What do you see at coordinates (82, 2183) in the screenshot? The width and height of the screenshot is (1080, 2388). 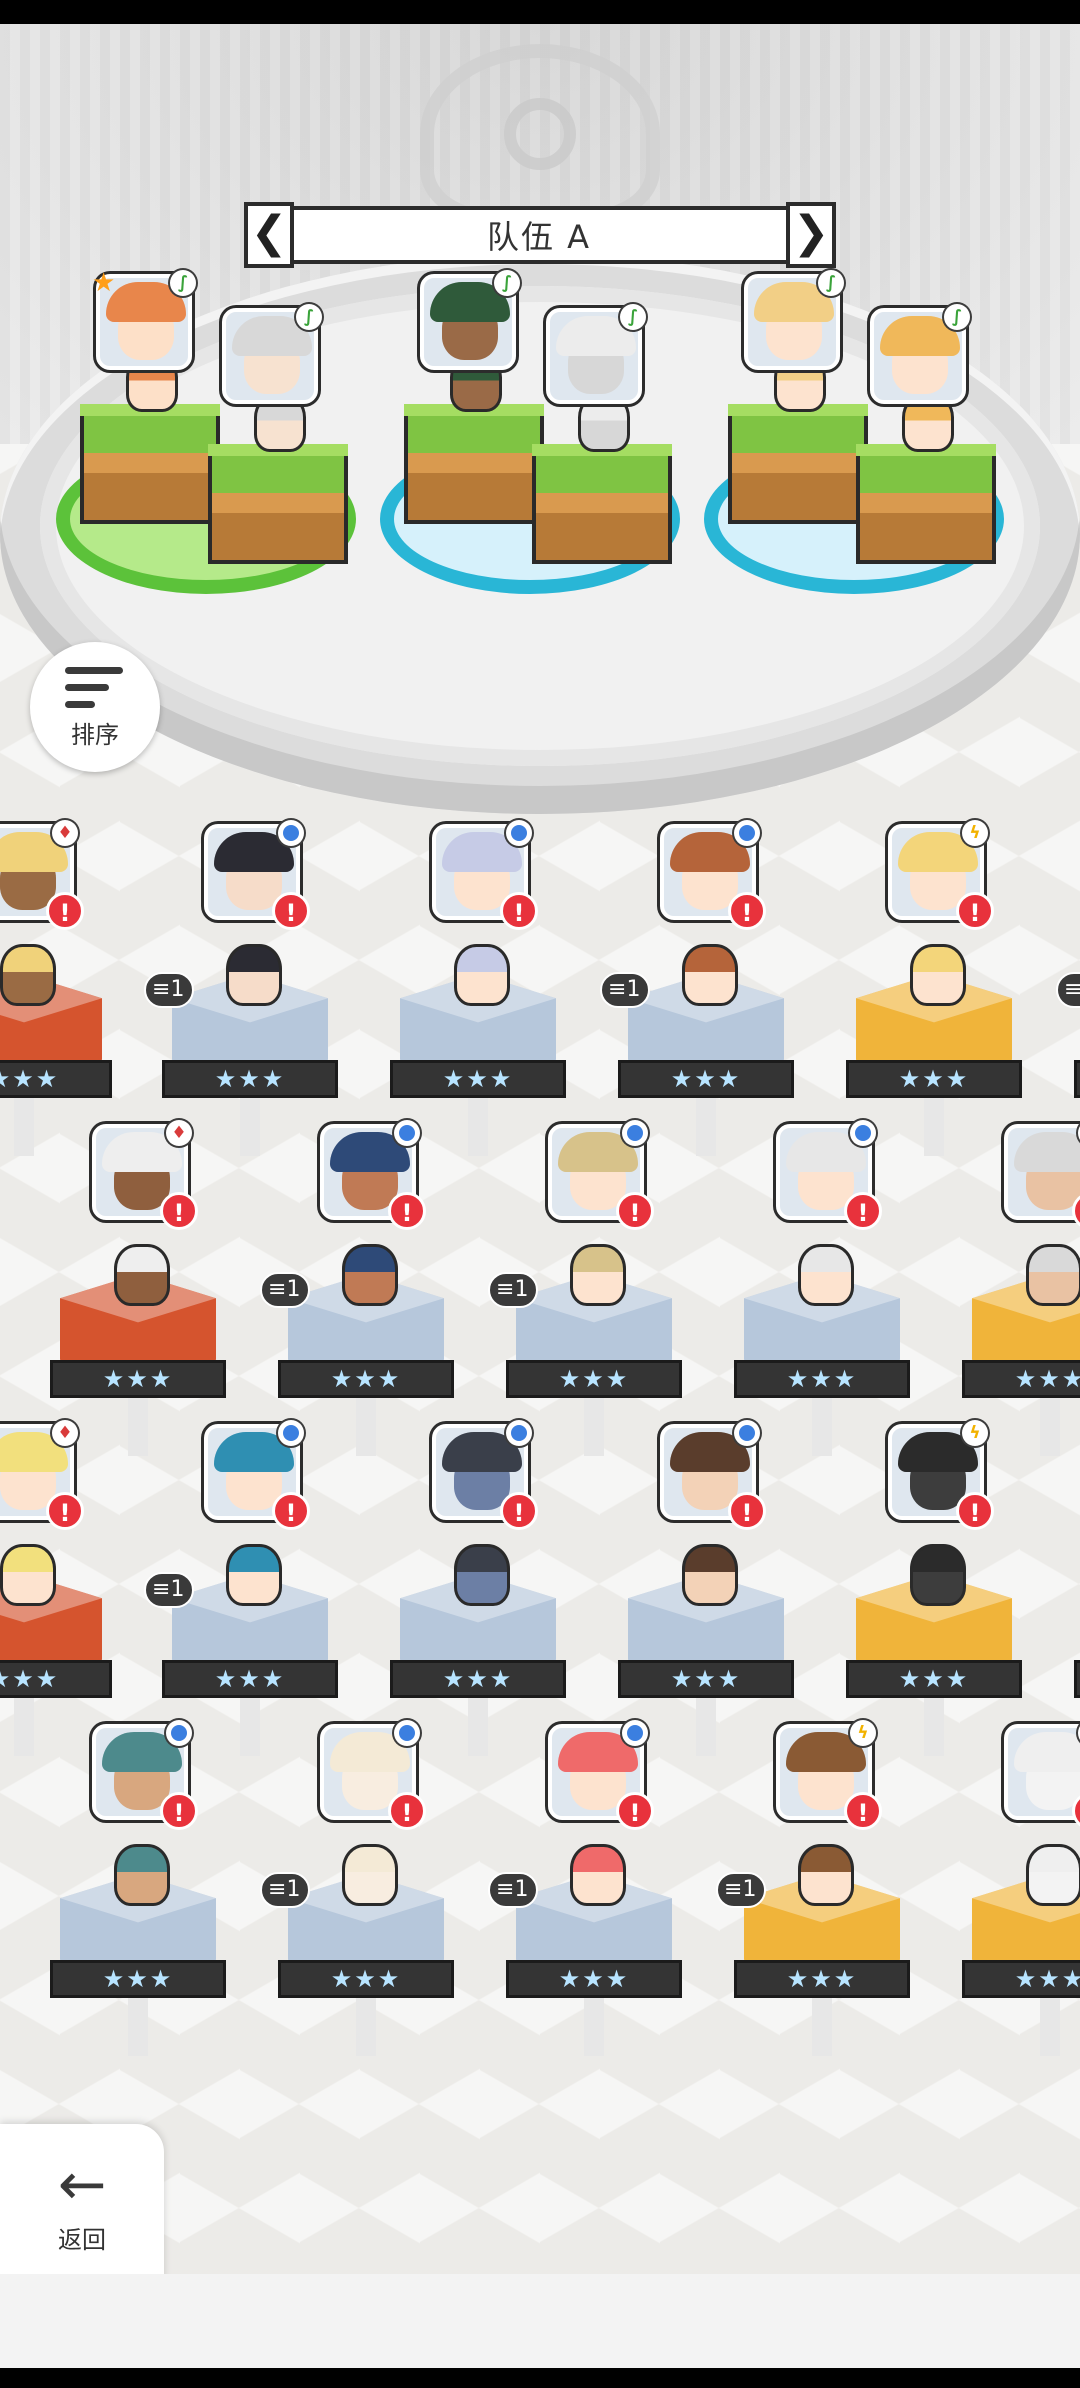 I see `back-arrow-icon: ←` at bounding box center [82, 2183].